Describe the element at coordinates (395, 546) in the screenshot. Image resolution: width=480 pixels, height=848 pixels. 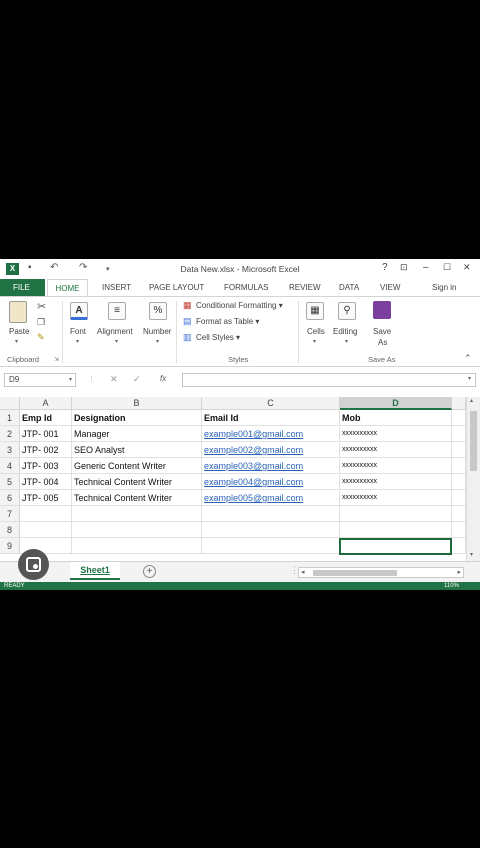
I see `active-cell-d9` at that location.